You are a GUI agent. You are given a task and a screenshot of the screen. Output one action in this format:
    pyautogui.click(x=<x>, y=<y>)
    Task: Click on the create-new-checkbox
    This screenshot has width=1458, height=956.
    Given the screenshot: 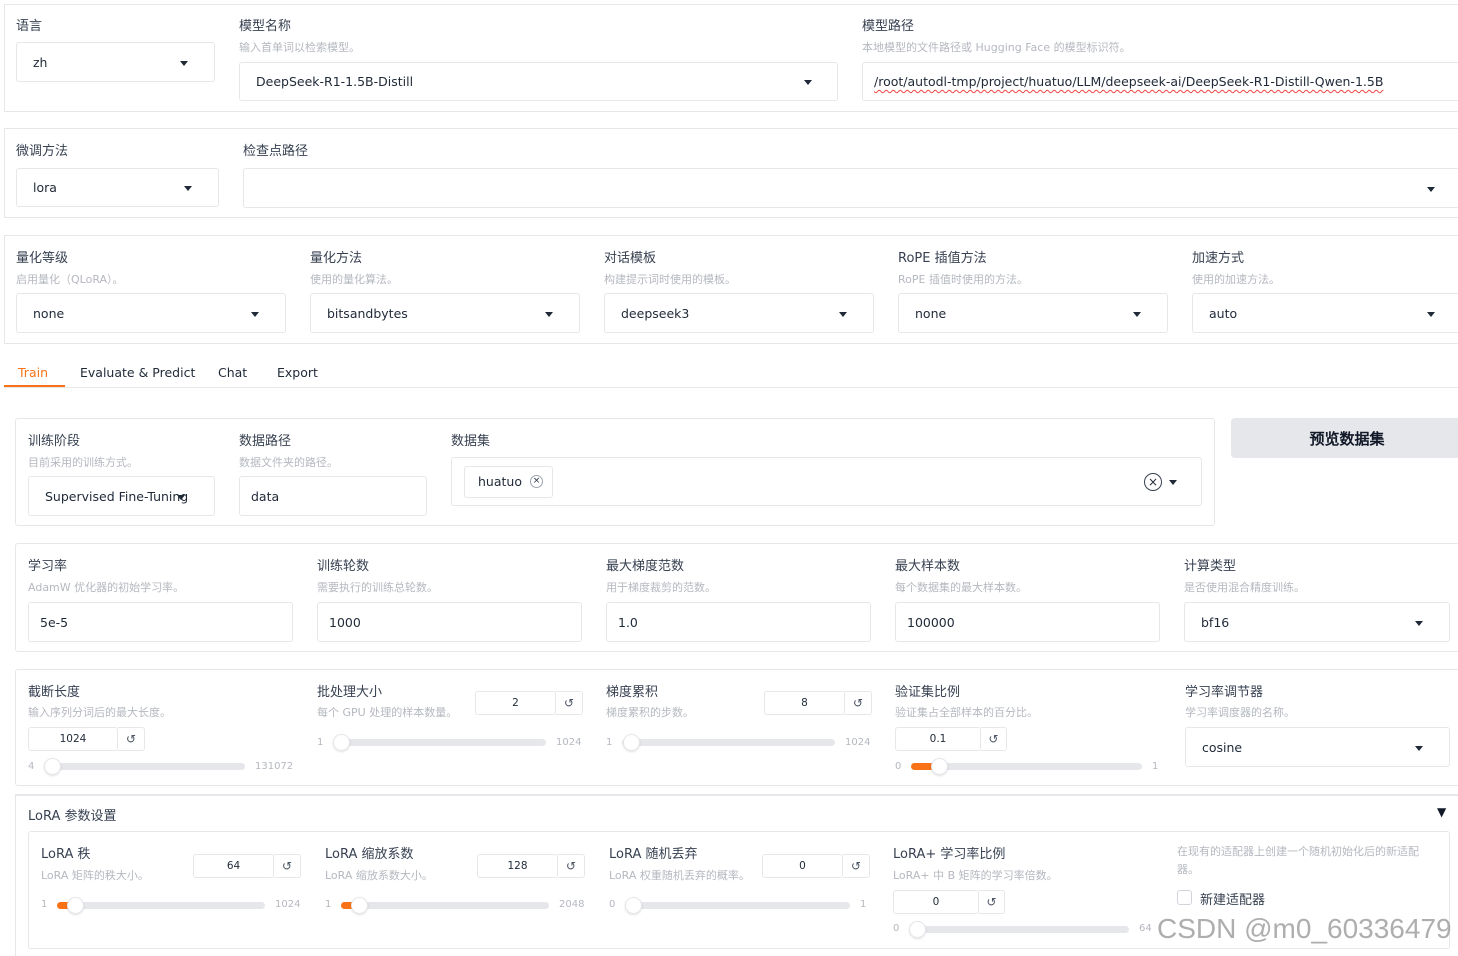 What is the action you would take?
    pyautogui.click(x=1184, y=897)
    